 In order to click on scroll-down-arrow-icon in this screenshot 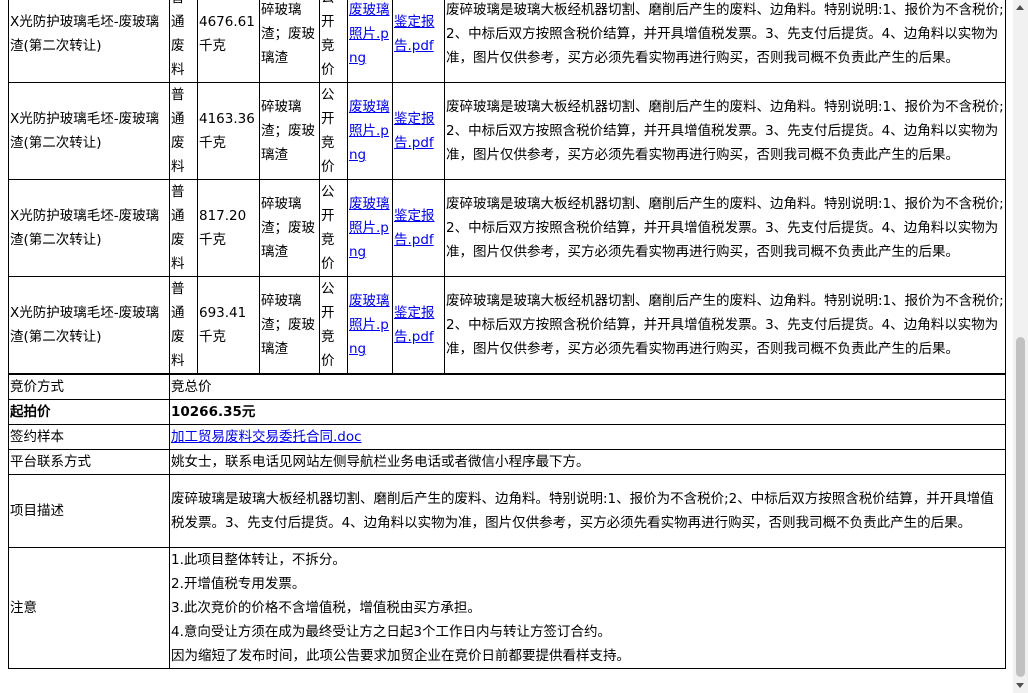, I will do `click(1020, 685)`.